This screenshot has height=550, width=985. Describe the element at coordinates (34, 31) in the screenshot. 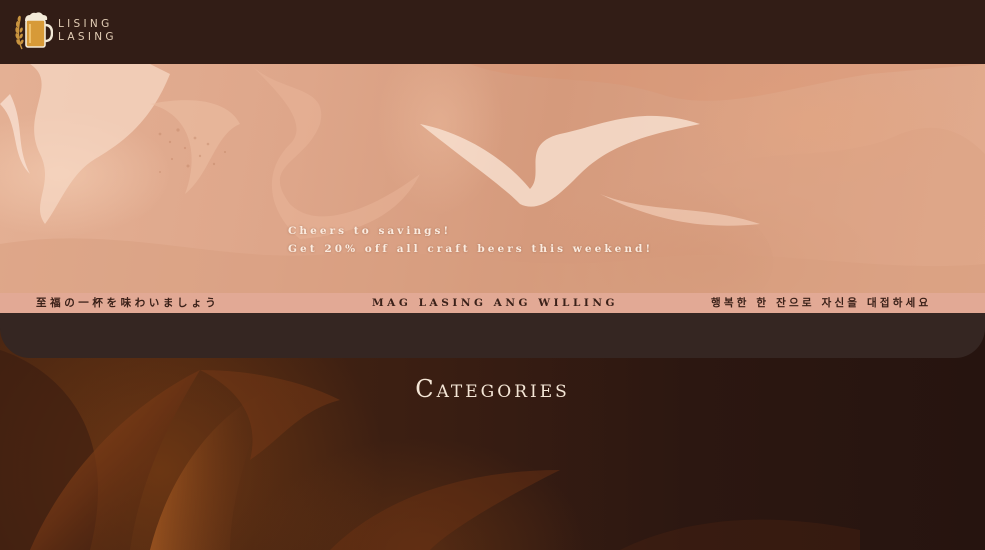

I see `beer-mug-with-wheat-icon` at that location.